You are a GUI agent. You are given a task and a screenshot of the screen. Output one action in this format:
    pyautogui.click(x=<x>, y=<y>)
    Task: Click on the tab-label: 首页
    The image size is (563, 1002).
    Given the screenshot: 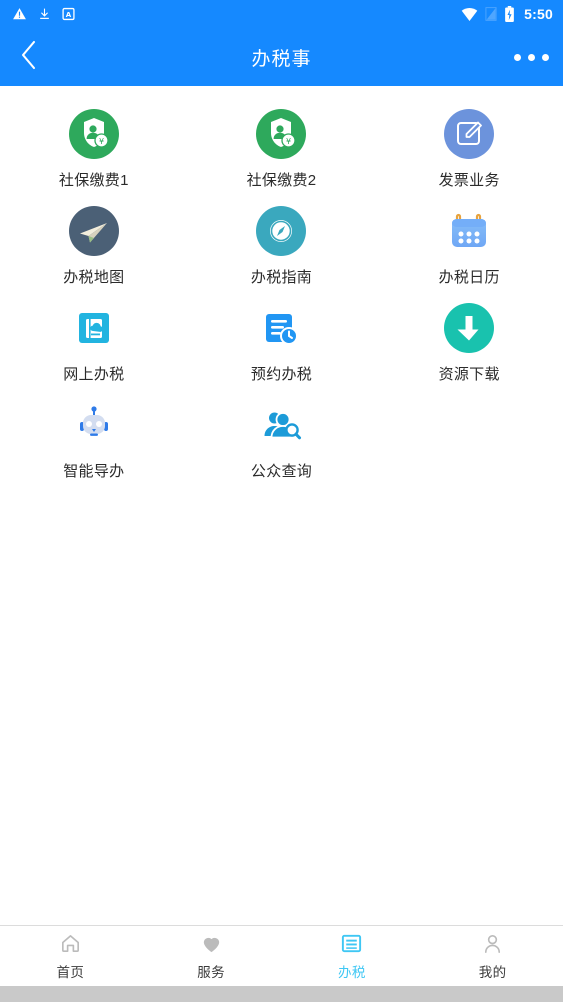 What is the action you would take?
    pyautogui.click(x=70, y=972)
    